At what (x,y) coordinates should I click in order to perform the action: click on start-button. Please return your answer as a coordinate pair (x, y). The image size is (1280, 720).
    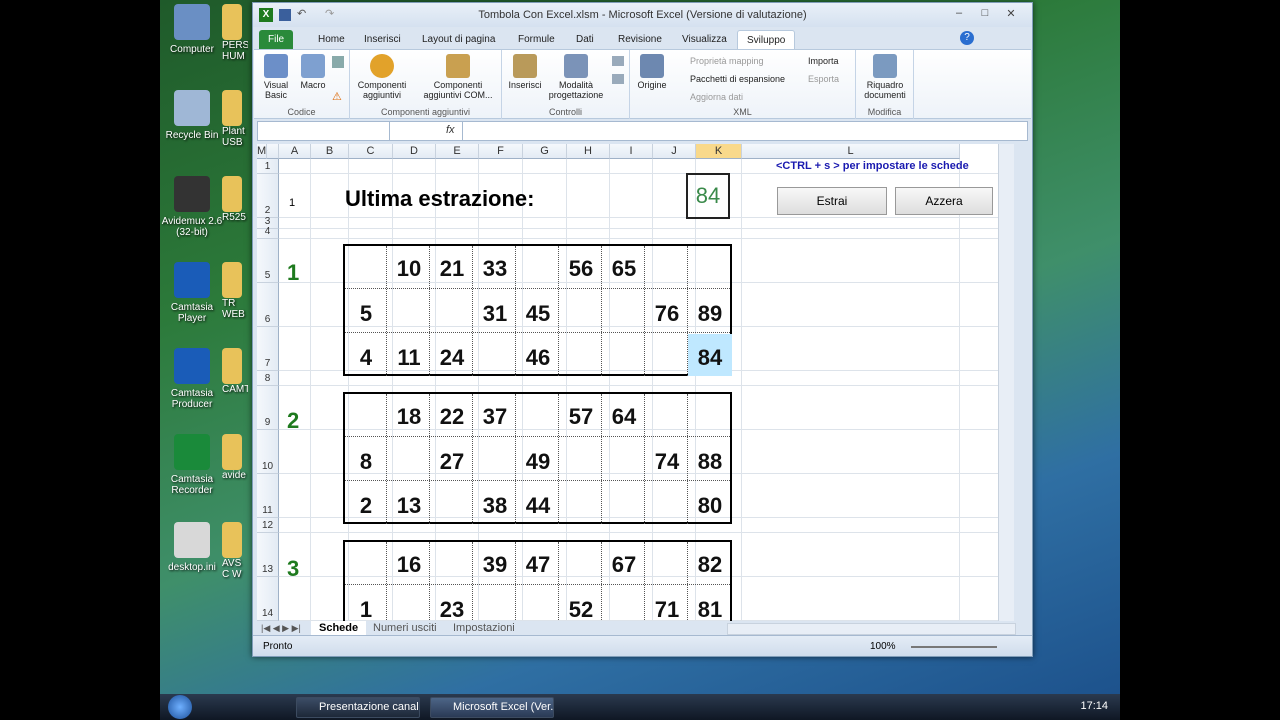
    Looking at the image, I should click on (180, 707).